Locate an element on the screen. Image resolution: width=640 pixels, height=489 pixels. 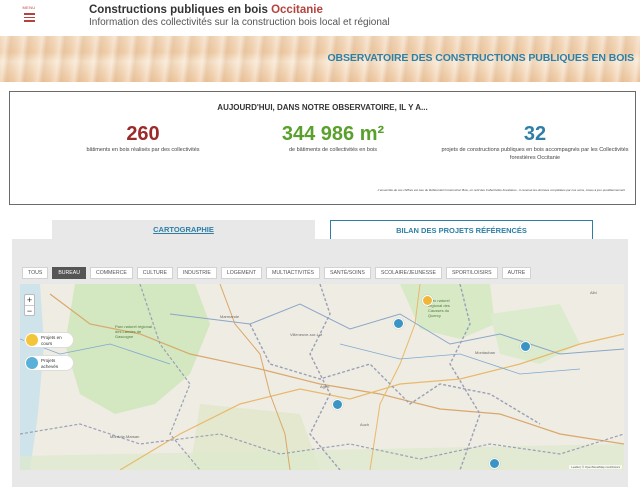
tab-bilan: BILAN DES PROJETS RÉFÉRENCÉS is located at coordinates (461, 229).